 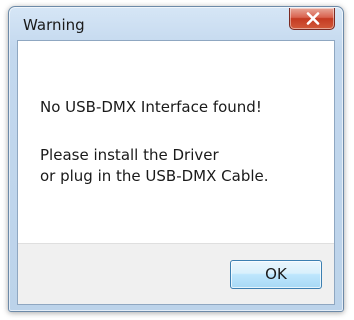 What do you see at coordinates (154, 176) in the screenshot?
I see `instruction-line-2: or plug in the USB-DMX Cable.` at bounding box center [154, 176].